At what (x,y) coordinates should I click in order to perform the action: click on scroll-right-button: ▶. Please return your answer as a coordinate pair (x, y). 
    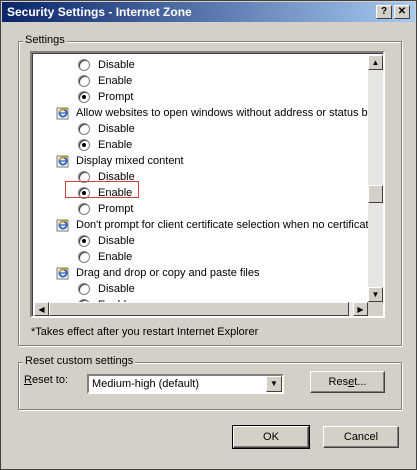
    Looking at the image, I should click on (360, 309).